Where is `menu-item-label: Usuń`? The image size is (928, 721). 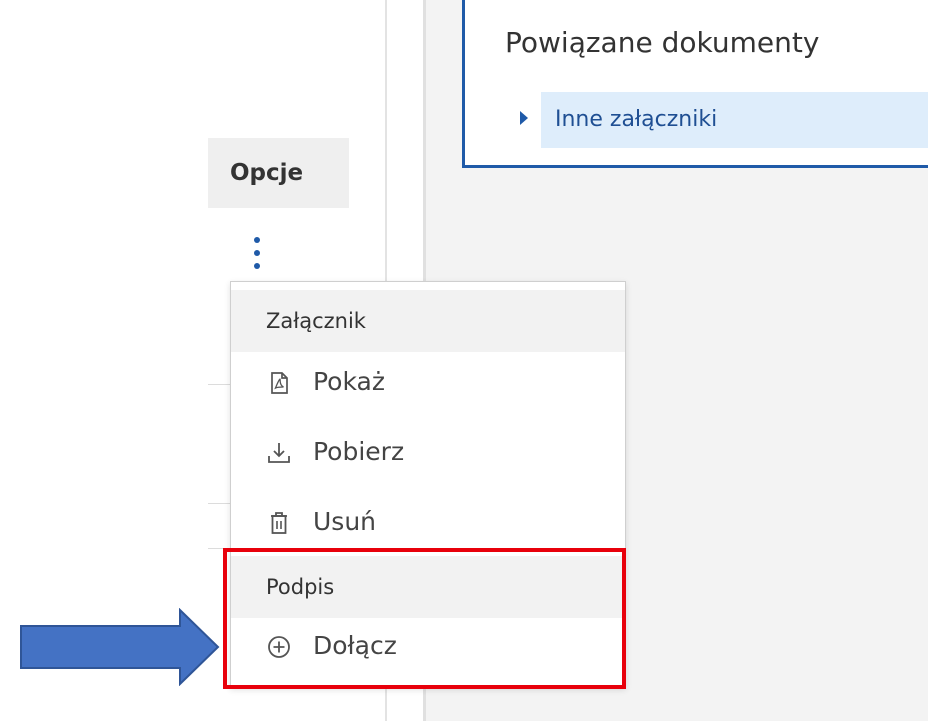 menu-item-label: Usuń is located at coordinates (345, 521).